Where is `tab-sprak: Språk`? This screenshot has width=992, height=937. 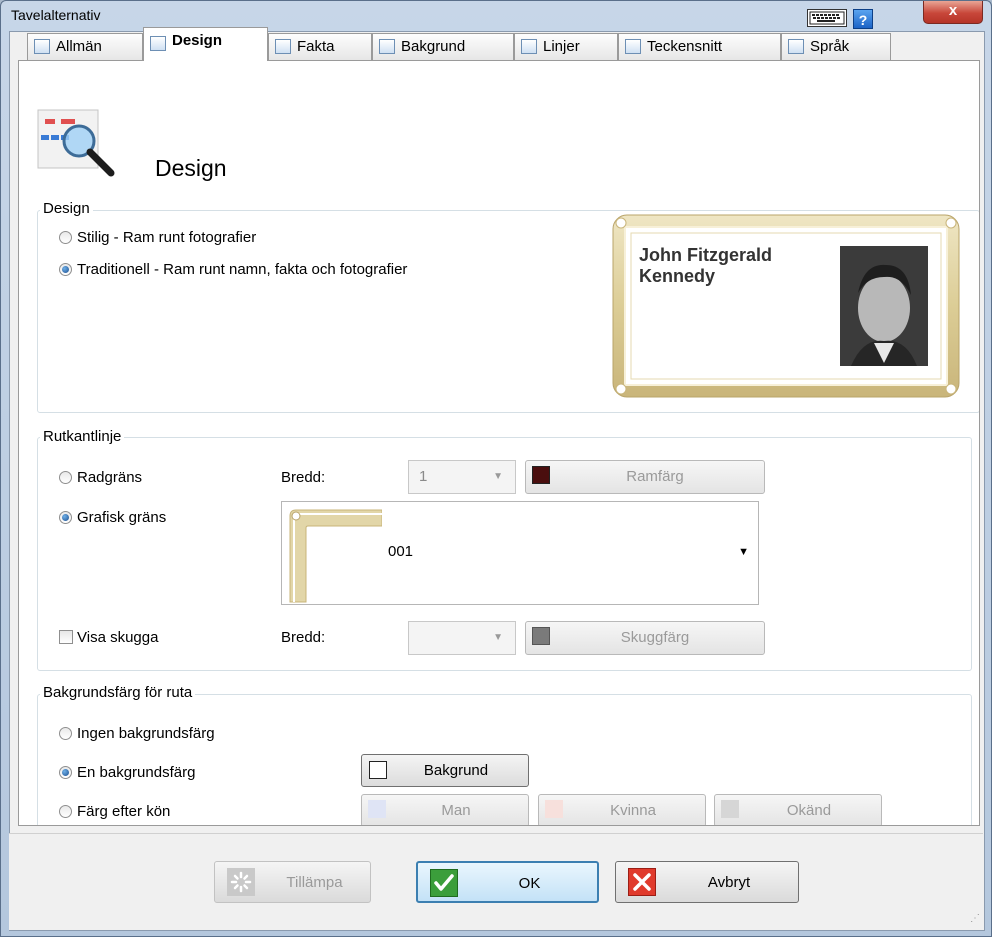 tab-sprak: Språk is located at coordinates (836, 46).